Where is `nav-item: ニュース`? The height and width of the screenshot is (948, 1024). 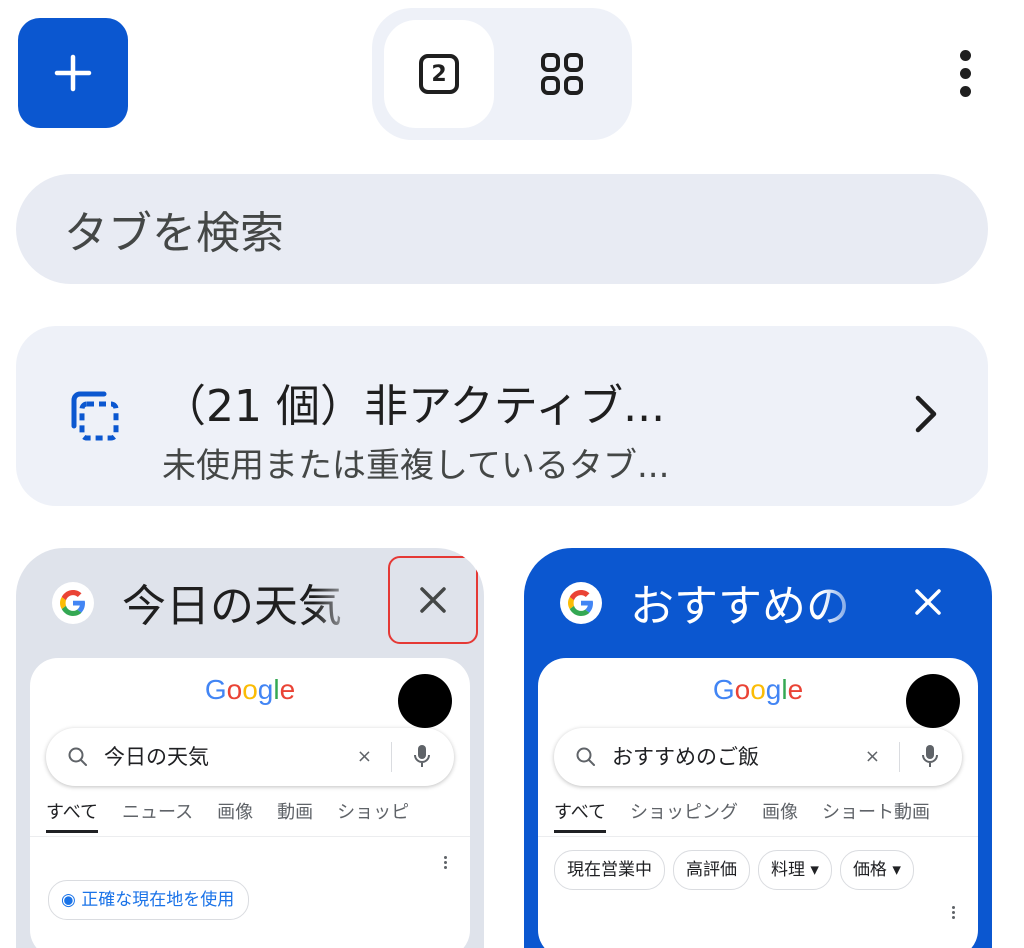
nav-item: ニュース is located at coordinates (158, 812).